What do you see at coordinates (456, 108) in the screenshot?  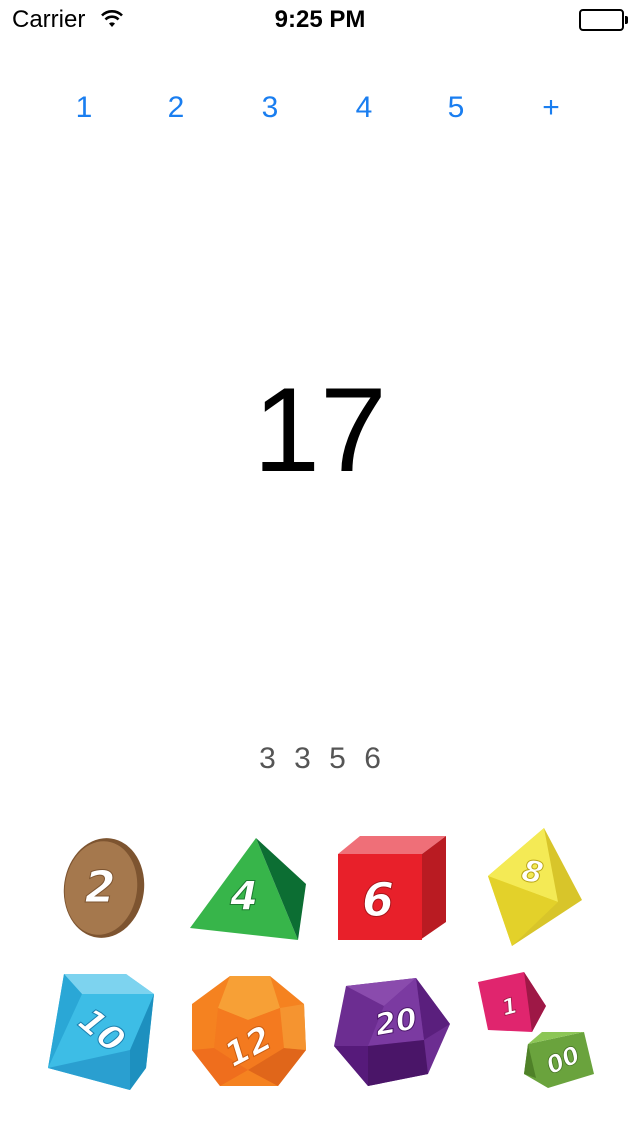 I see `dice-count-5: 5` at bounding box center [456, 108].